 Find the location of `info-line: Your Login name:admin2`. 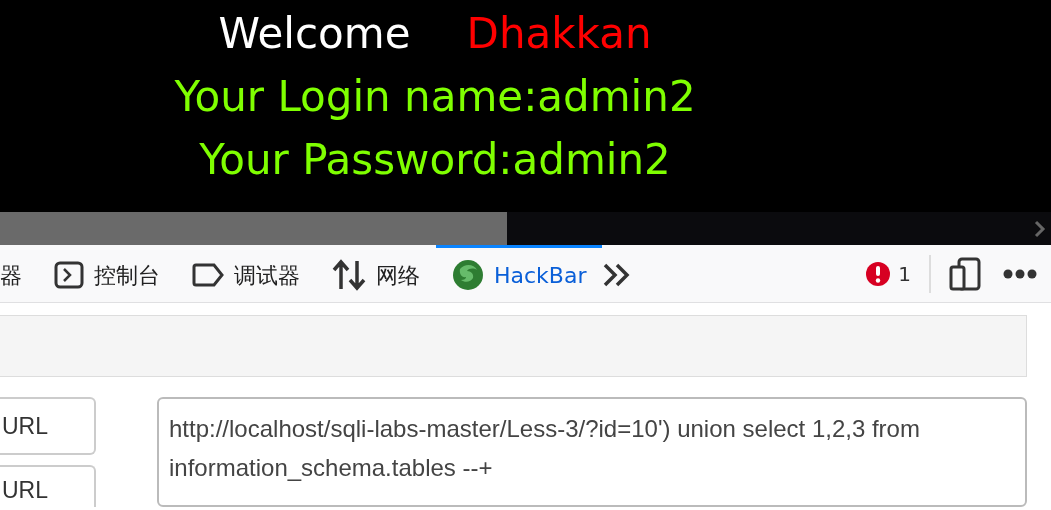

info-line: Your Login name:admin2 is located at coordinates (435, 96).